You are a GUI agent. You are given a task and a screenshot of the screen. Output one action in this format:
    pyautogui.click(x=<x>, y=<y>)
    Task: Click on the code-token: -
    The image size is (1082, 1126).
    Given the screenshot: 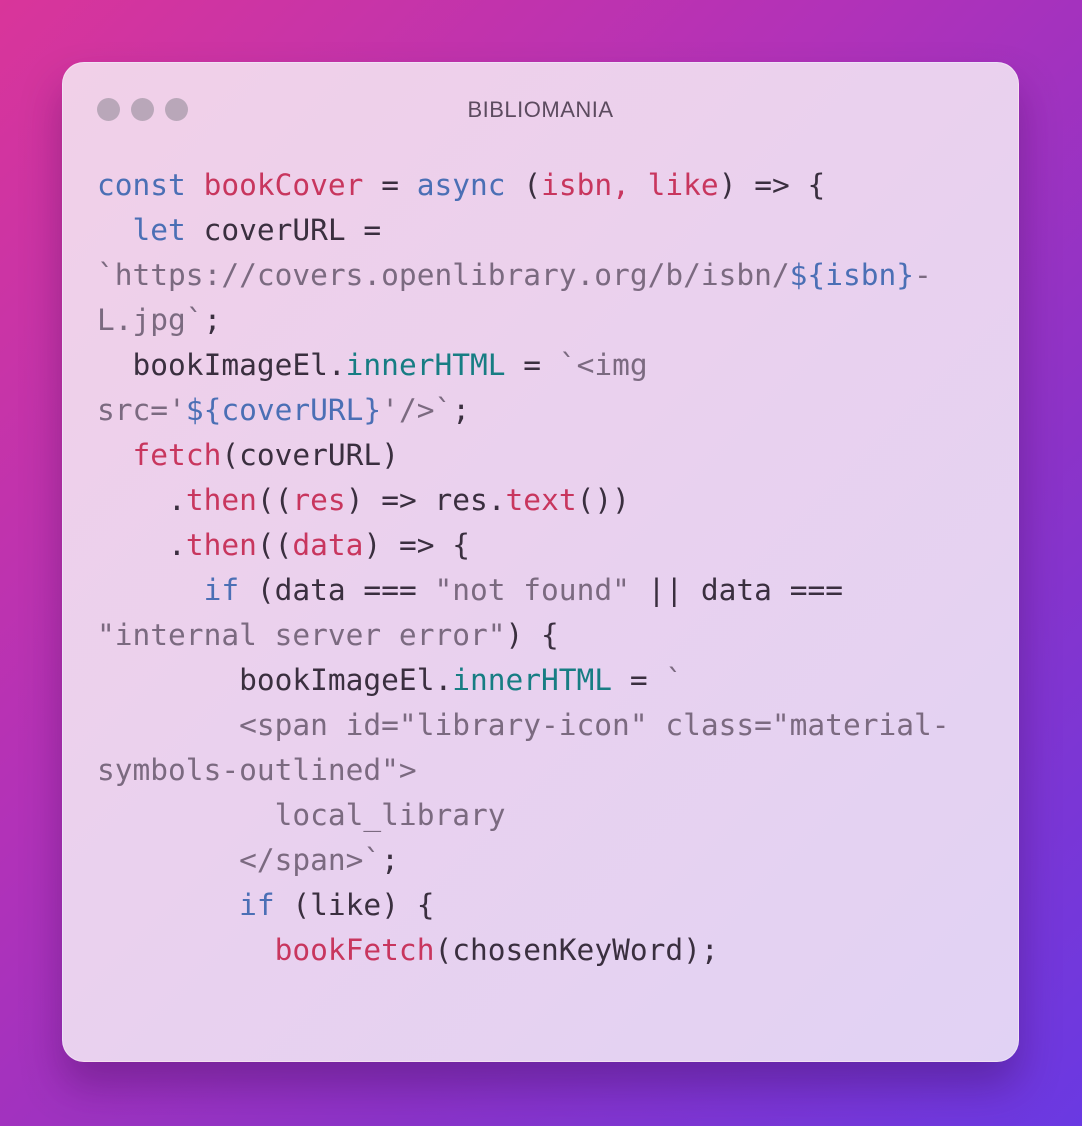 What is the action you would take?
    pyautogui.click(x=923, y=275)
    